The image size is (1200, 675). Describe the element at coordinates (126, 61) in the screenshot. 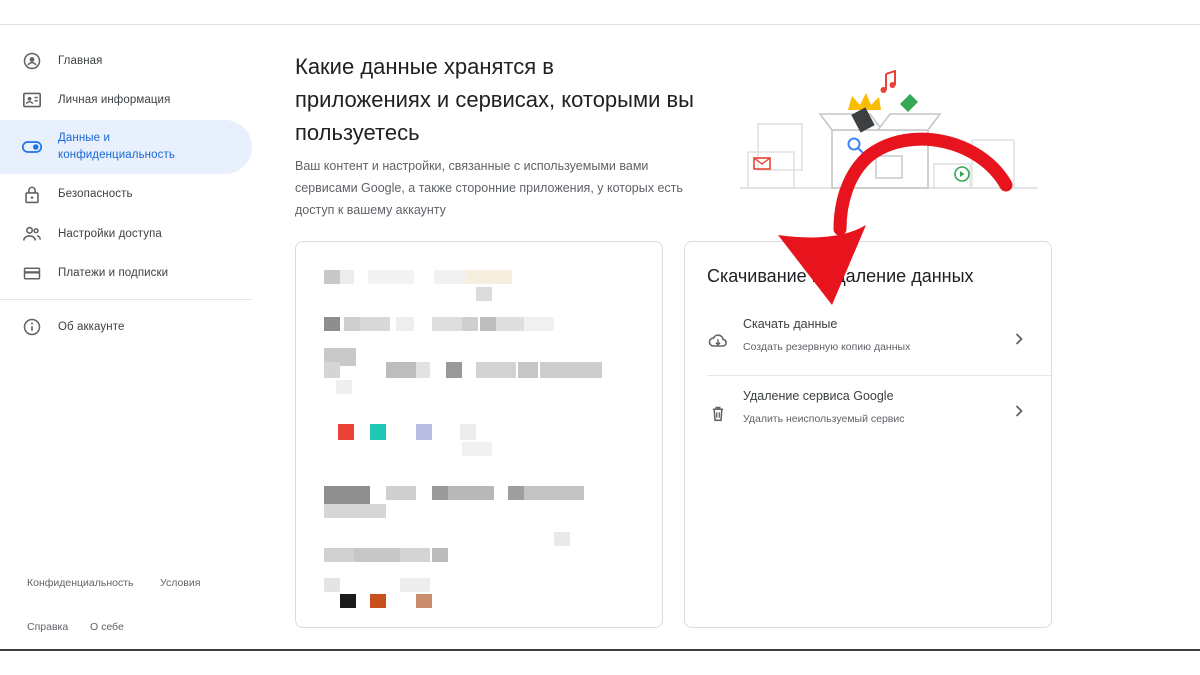

I see `sidebar-item-home: Главная` at that location.